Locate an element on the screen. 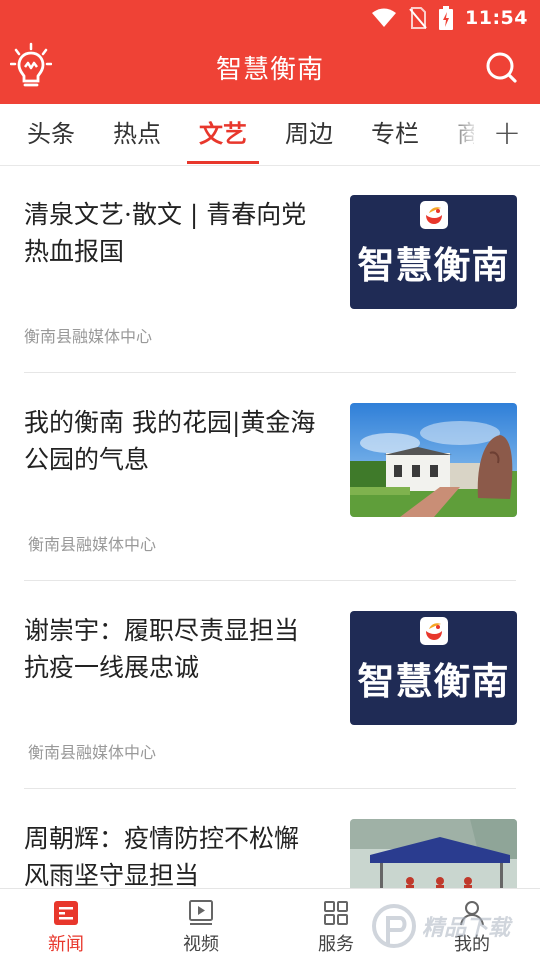 The image size is (540, 960). nav-services: 服务 is located at coordinates (336, 924).